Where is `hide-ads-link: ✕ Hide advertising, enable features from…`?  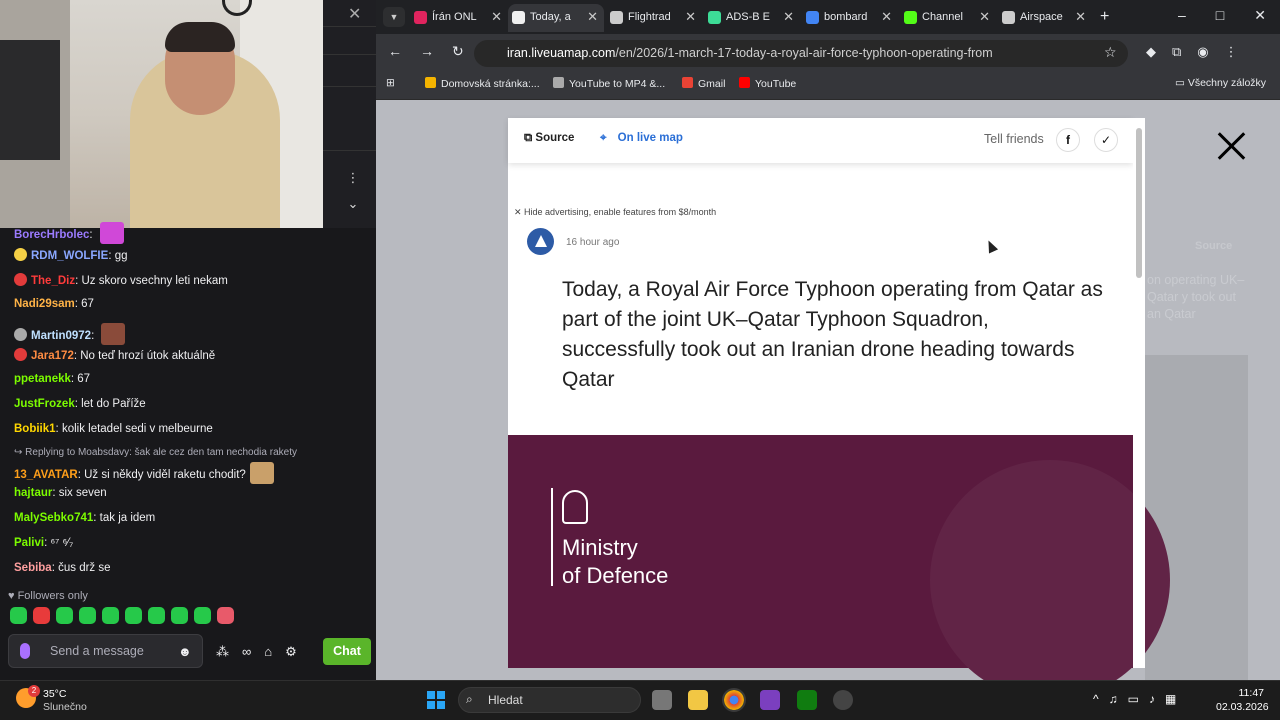
hide-ads-link: ✕ Hide advertising, enable features from… is located at coordinates (615, 212).